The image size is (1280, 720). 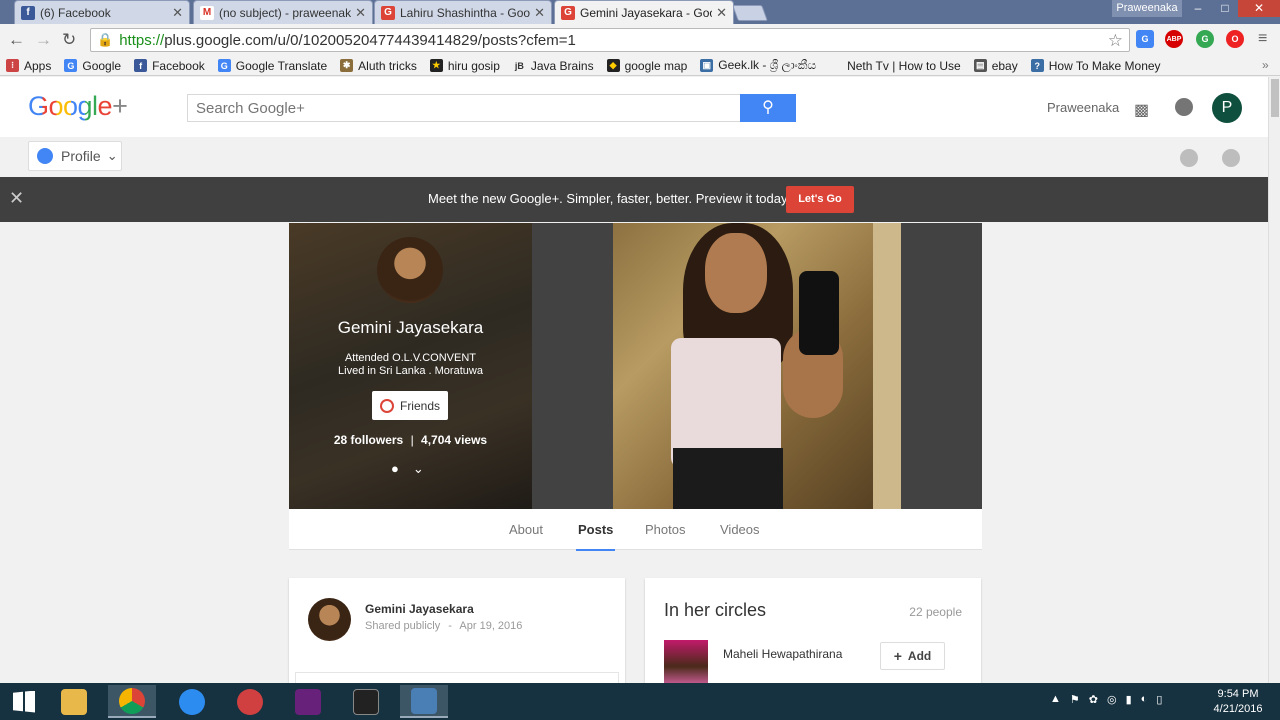 I want to click on person-name: Maheli Hewapathirana, so click(x=782, y=654).